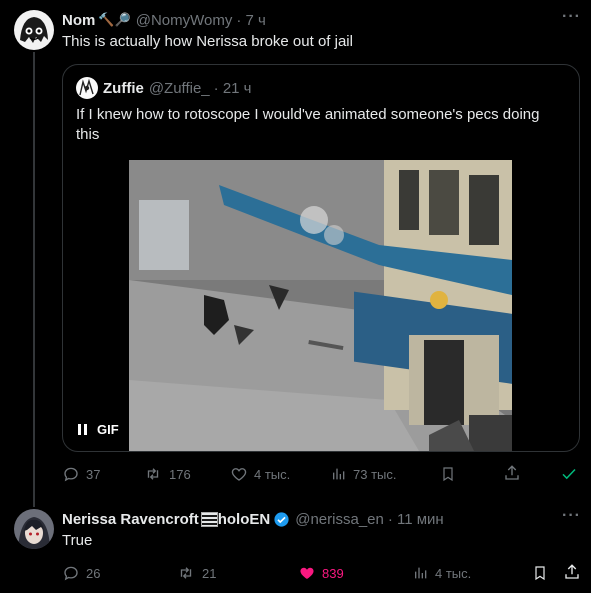 Image resolution: width=591 pixels, height=593 pixels. I want to click on thread-connector-line, so click(34, 279).